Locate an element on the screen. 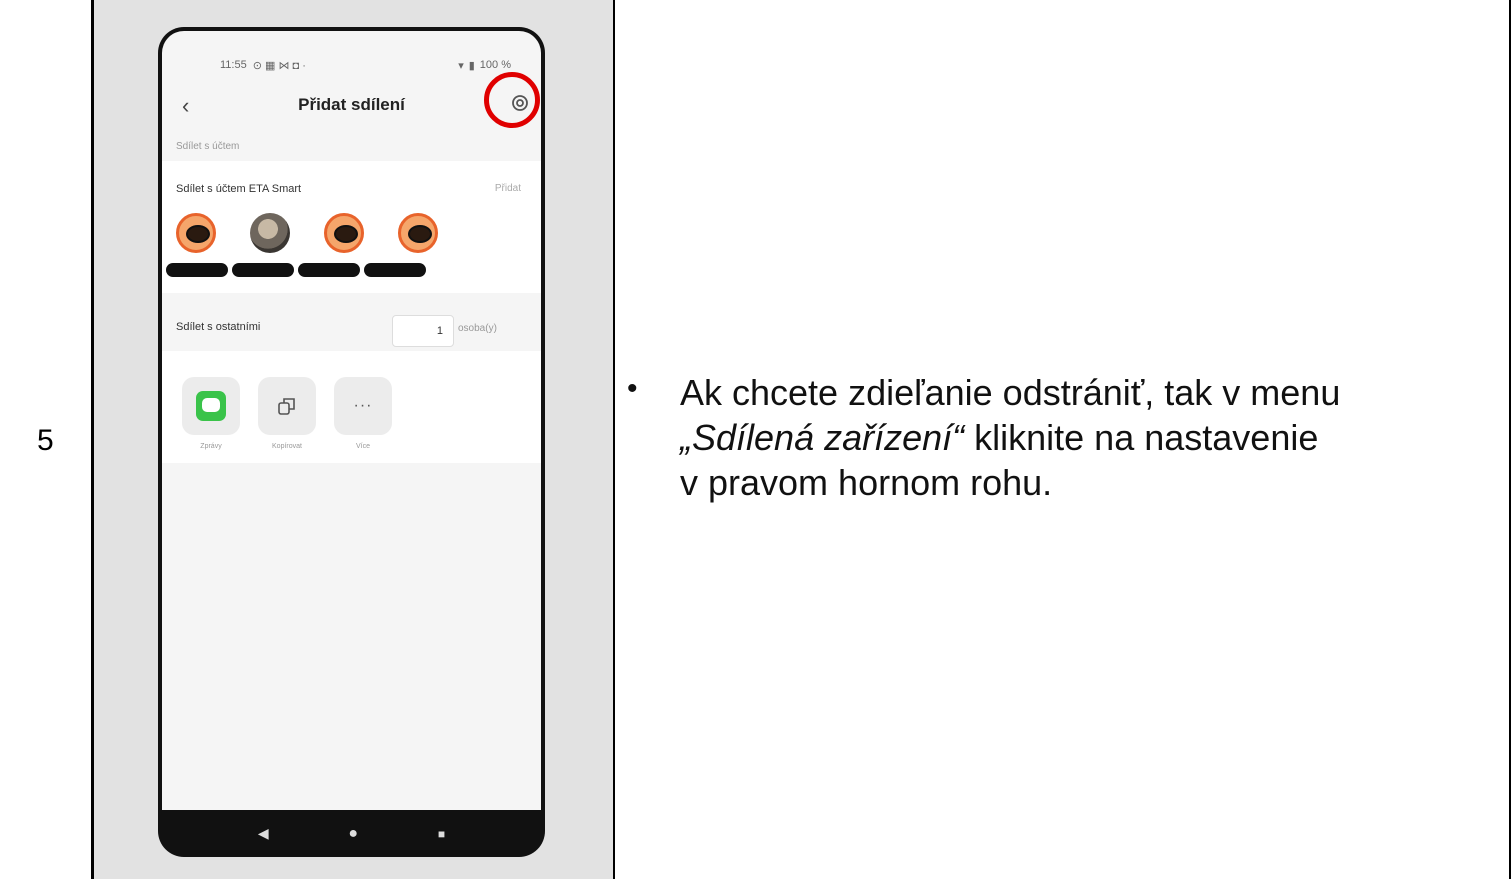 The height and width of the screenshot is (879, 1511). share-count-input: 1 is located at coordinates (423, 331).